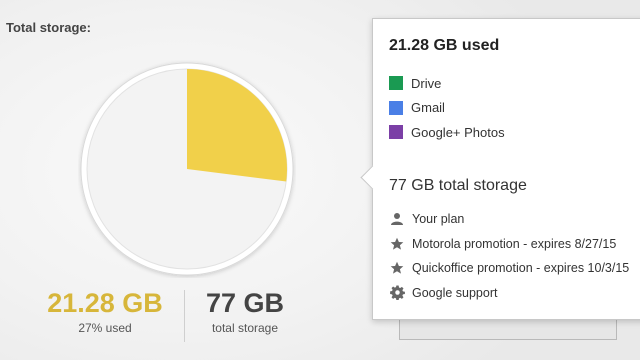  What do you see at coordinates (396, 83) in the screenshot?
I see `drive-swatch` at bounding box center [396, 83].